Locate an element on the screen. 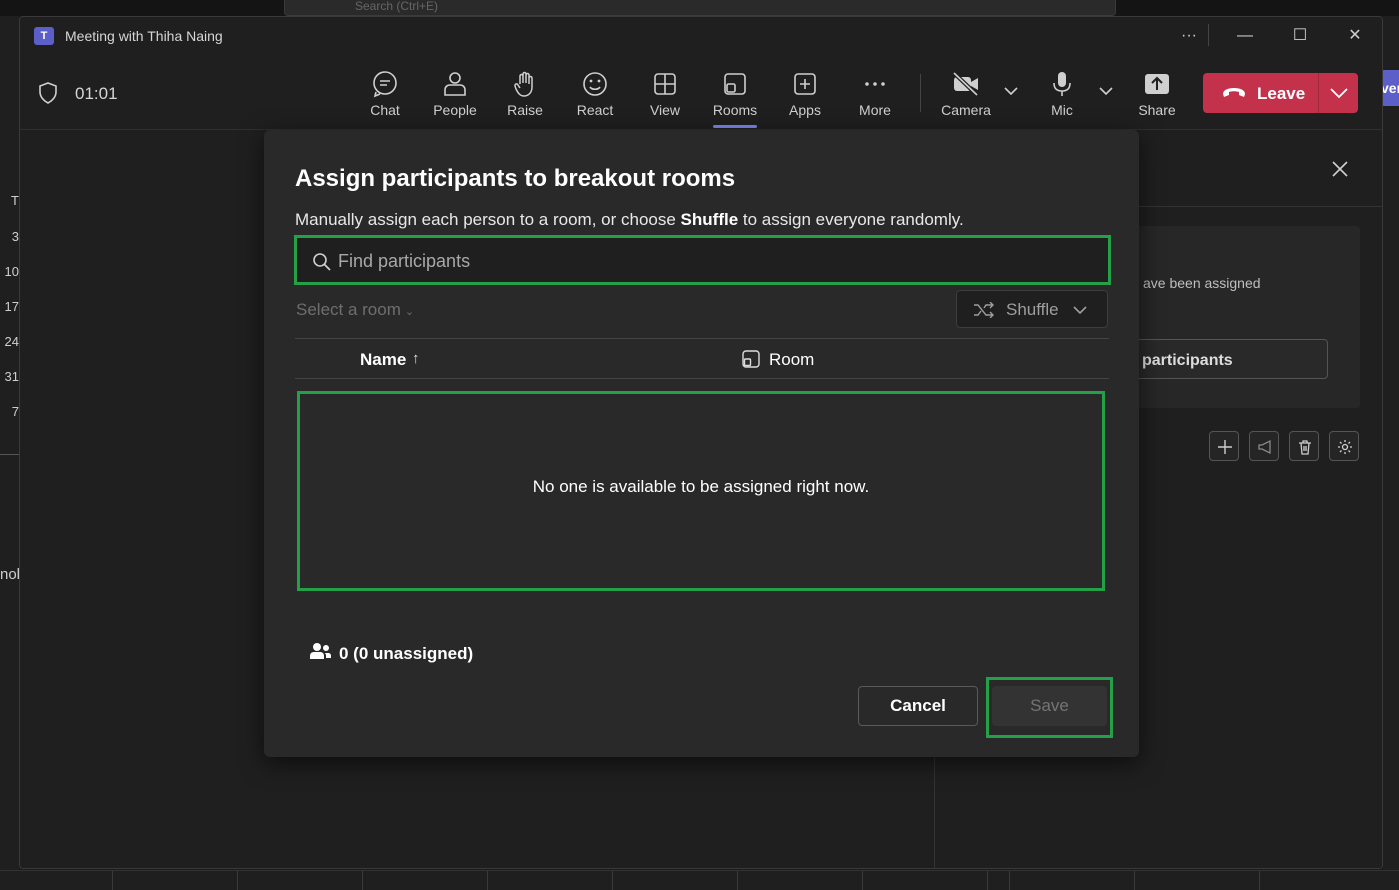 This screenshot has width=1399, height=890. delete-rooms-button is located at coordinates (1304, 446).